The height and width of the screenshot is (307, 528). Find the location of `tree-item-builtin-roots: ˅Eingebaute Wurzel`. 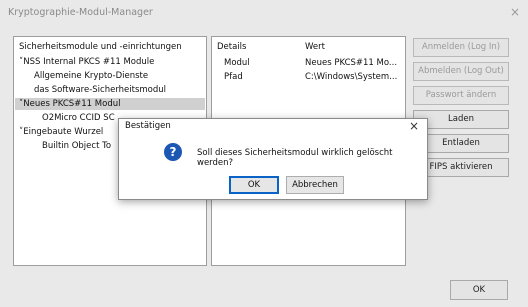

tree-item-builtin-roots: ˅Eingebaute Wurzel is located at coordinates (69, 132).